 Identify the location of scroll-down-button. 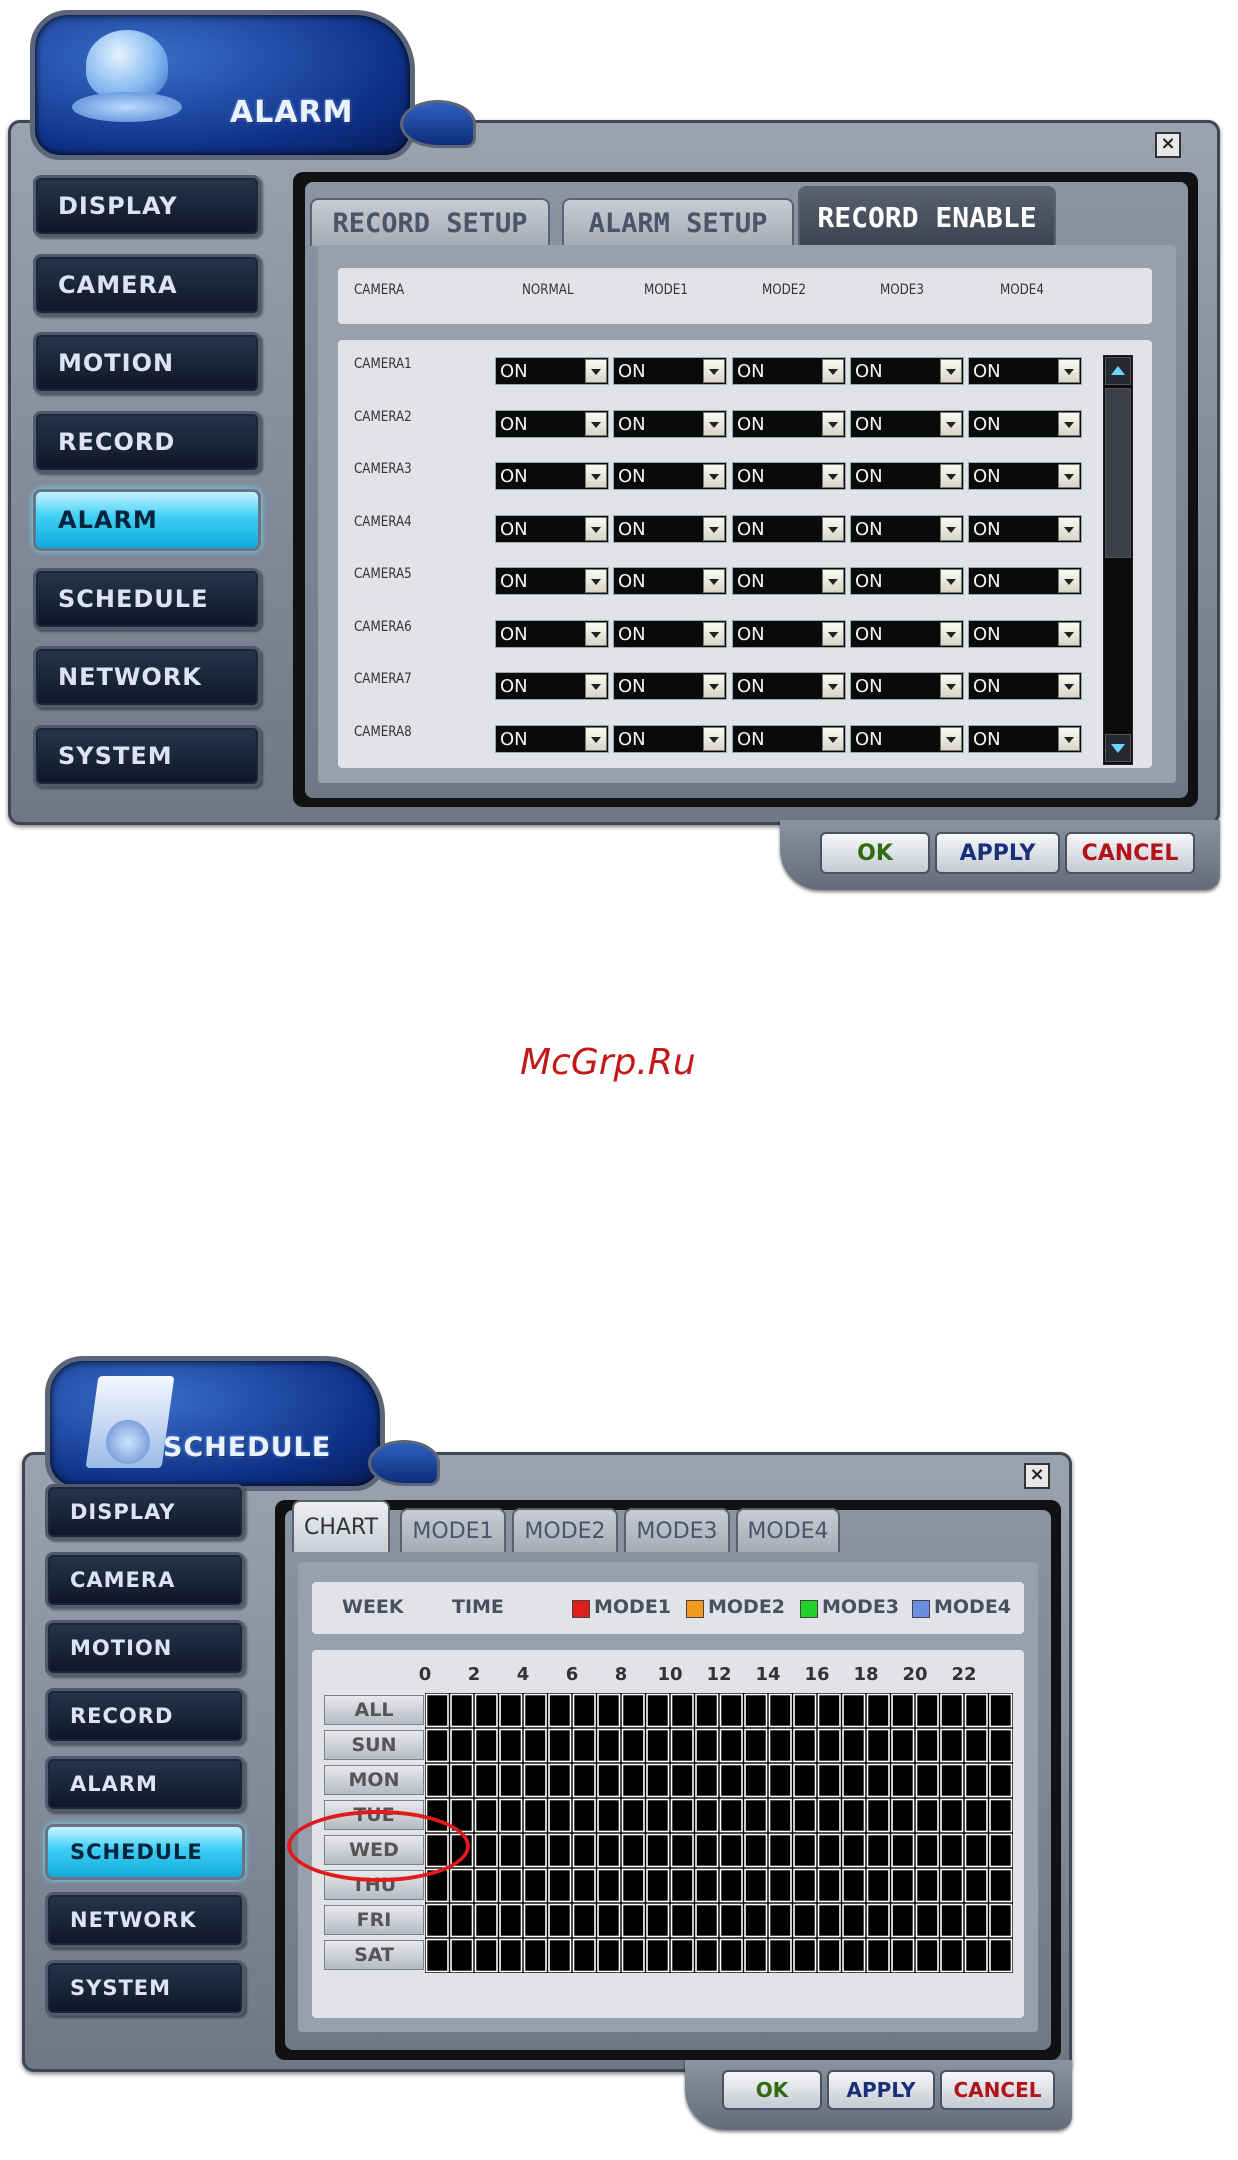
(1118, 748).